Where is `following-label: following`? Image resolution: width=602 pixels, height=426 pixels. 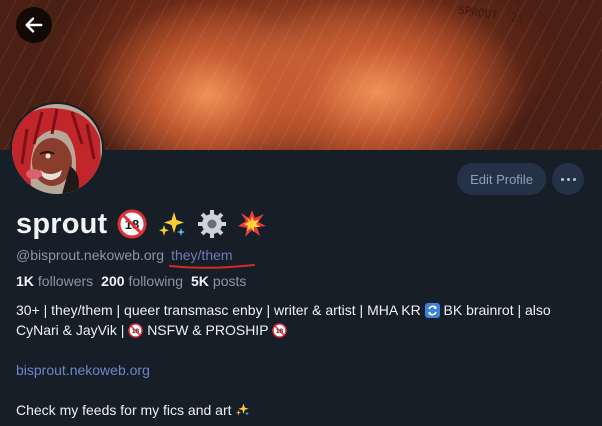
following-label: following is located at coordinates (155, 281).